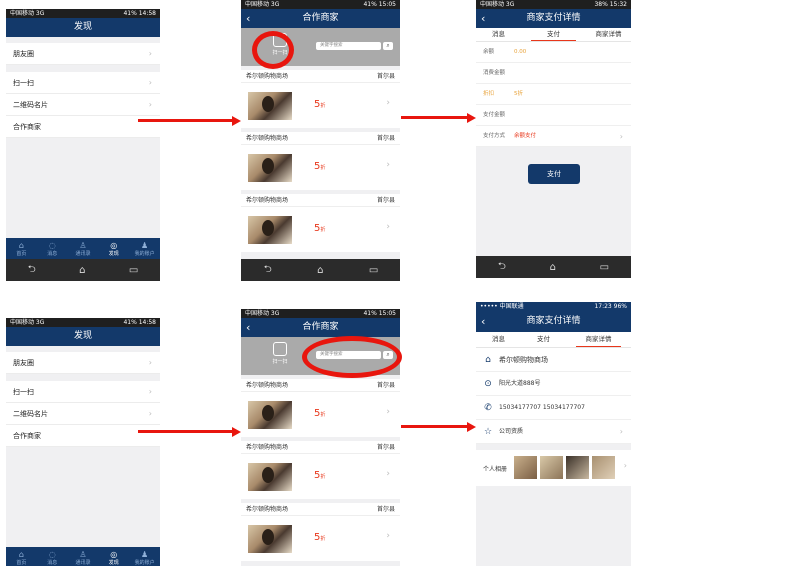 The height and width of the screenshot is (566, 800). What do you see at coordinates (553, 306) in the screenshot?
I see `status-bar: ••••• 中国联通 17:23 96%` at bounding box center [553, 306].